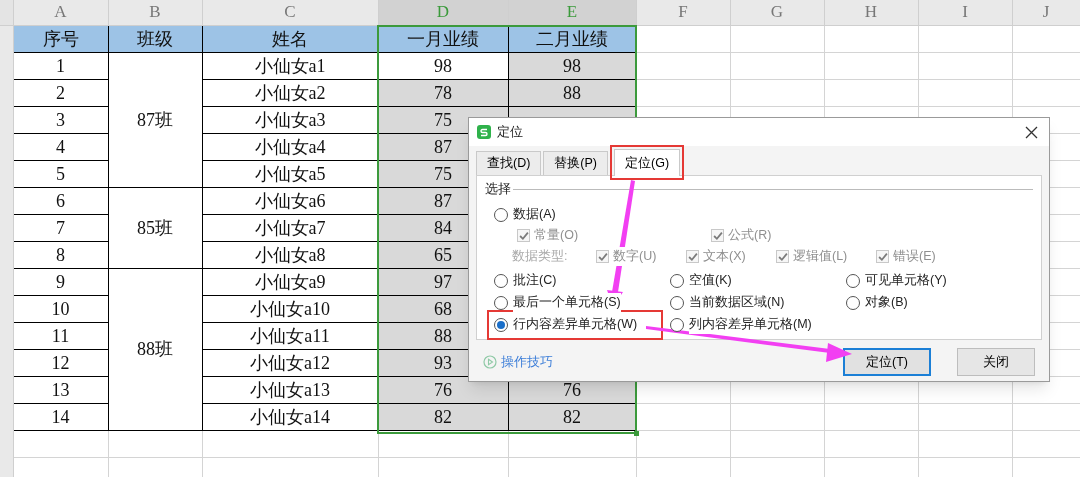  I want to click on column-header: G, so click(777, 12).